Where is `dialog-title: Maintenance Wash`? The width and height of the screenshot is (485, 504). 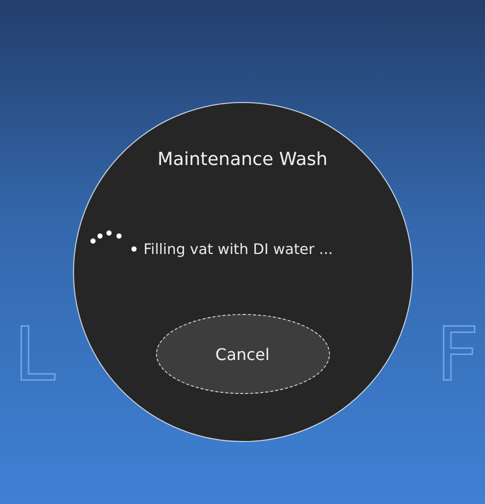
dialog-title: Maintenance Wash is located at coordinates (242, 159).